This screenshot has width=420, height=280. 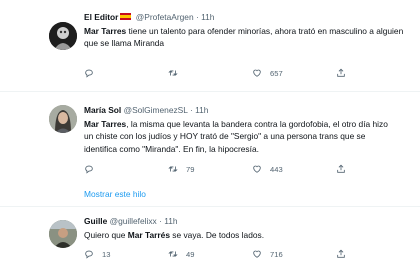 I want to click on like-button: 657, so click(x=267, y=73).